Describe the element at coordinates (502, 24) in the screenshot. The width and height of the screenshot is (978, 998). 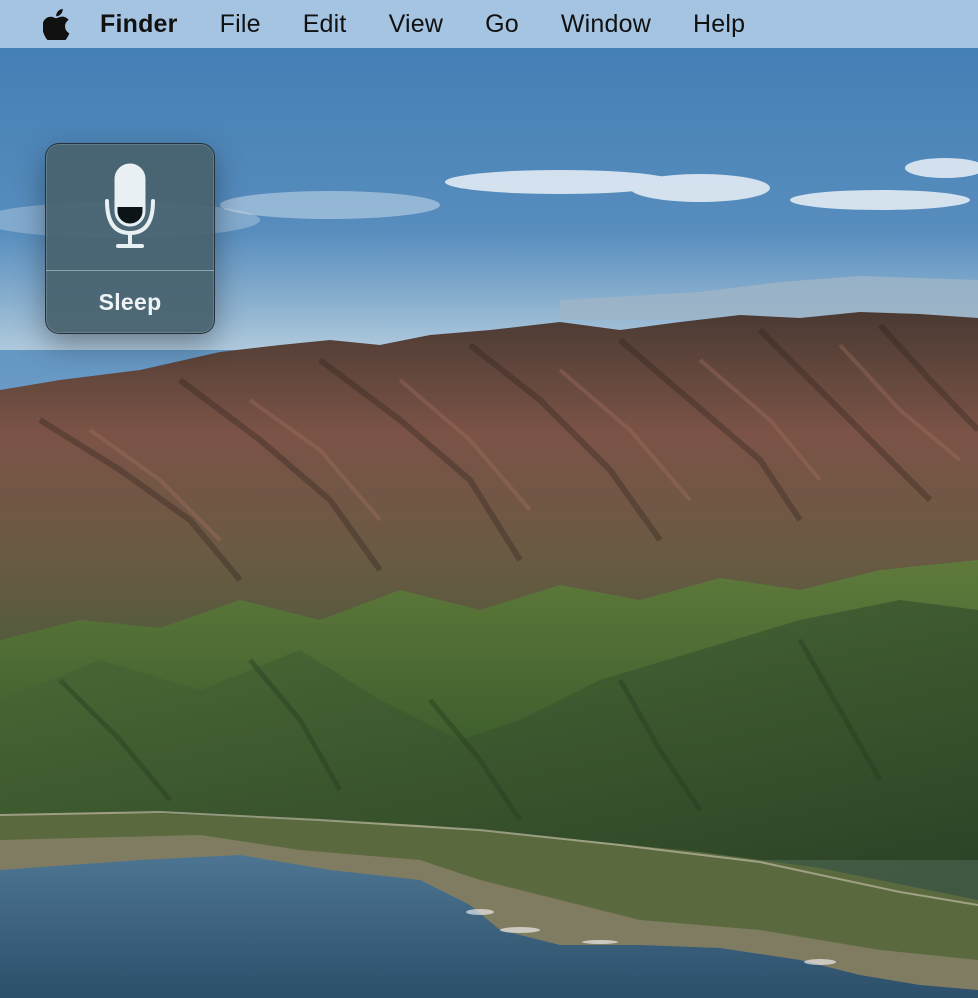
I see `menu-item-go: Go` at that location.